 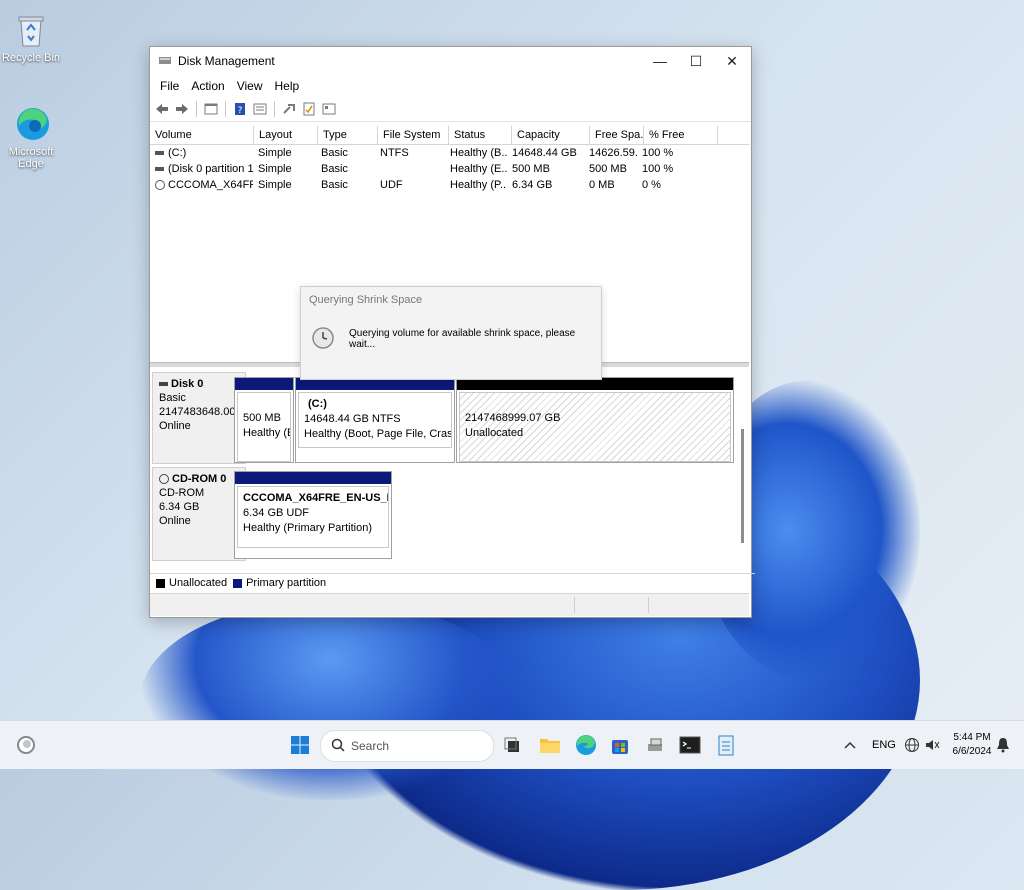 I want to click on start-button, so click(x=300, y=745).